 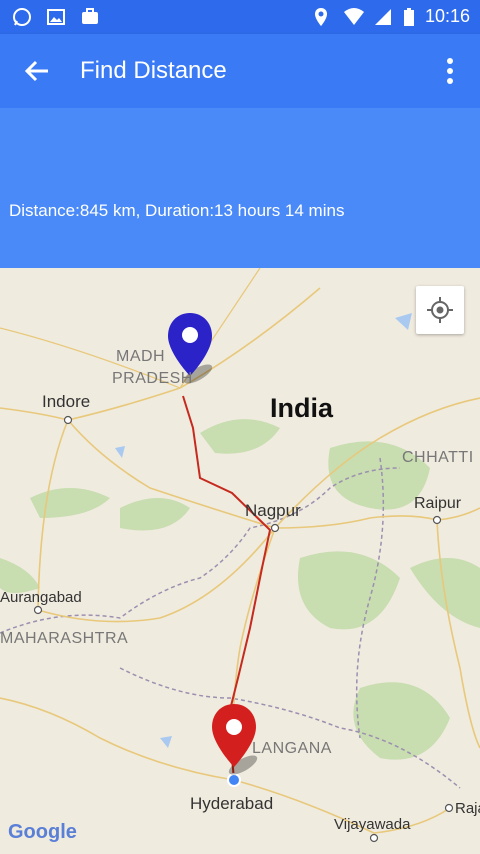 What do you see at coordinates (447, 16) in the screenshot?
I see `clock-time: 10:16` at bounding box center [447, 16].